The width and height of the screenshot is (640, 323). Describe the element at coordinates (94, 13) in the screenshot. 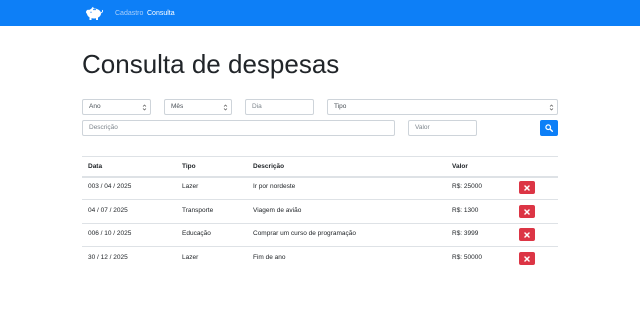

I see `piggy-bank-icon` at that location.